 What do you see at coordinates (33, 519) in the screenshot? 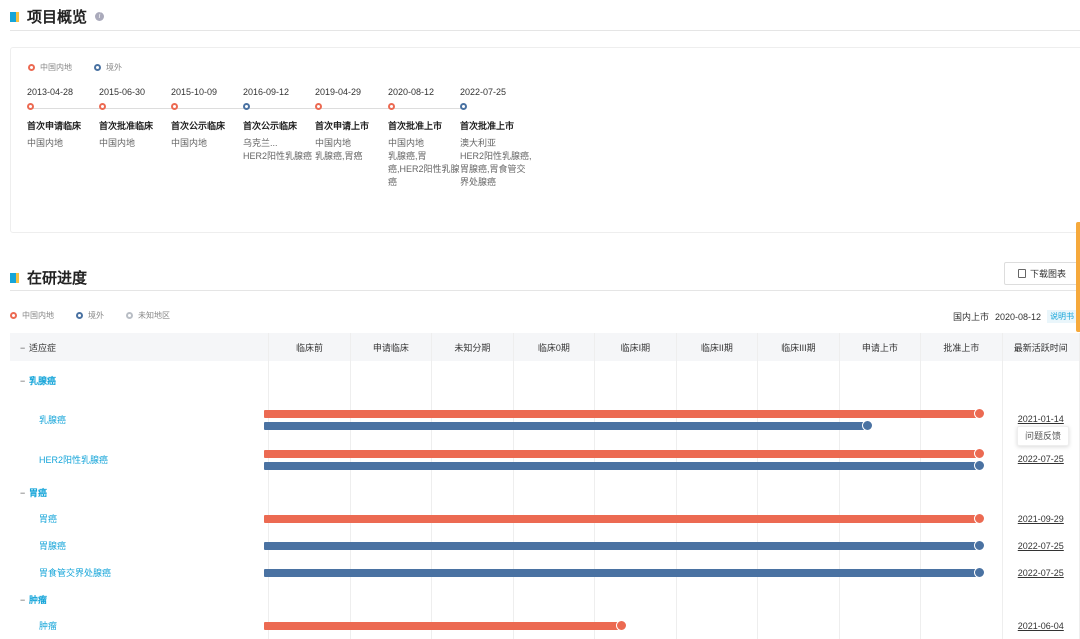
I see `indication-name: 胃癌` at bounding box center [33, 519].